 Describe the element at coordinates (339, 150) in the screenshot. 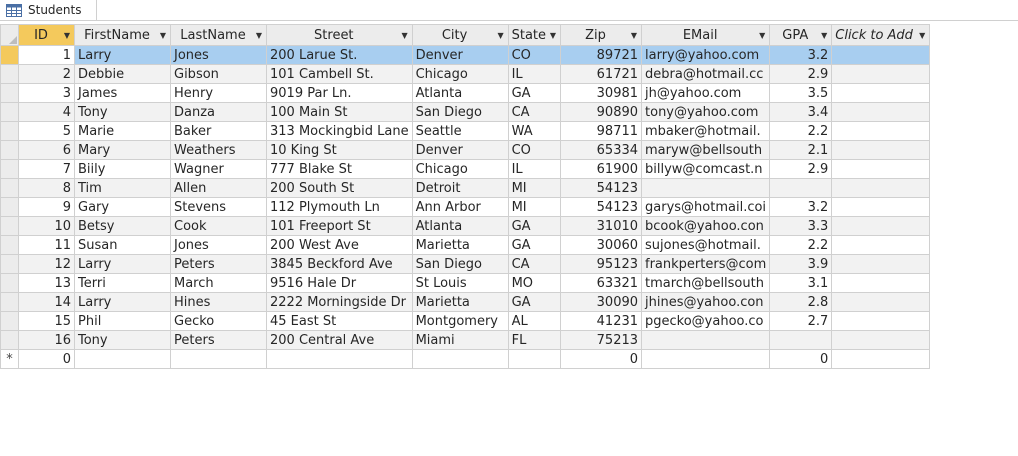

I see `cell-street: 10 King St` at that location.